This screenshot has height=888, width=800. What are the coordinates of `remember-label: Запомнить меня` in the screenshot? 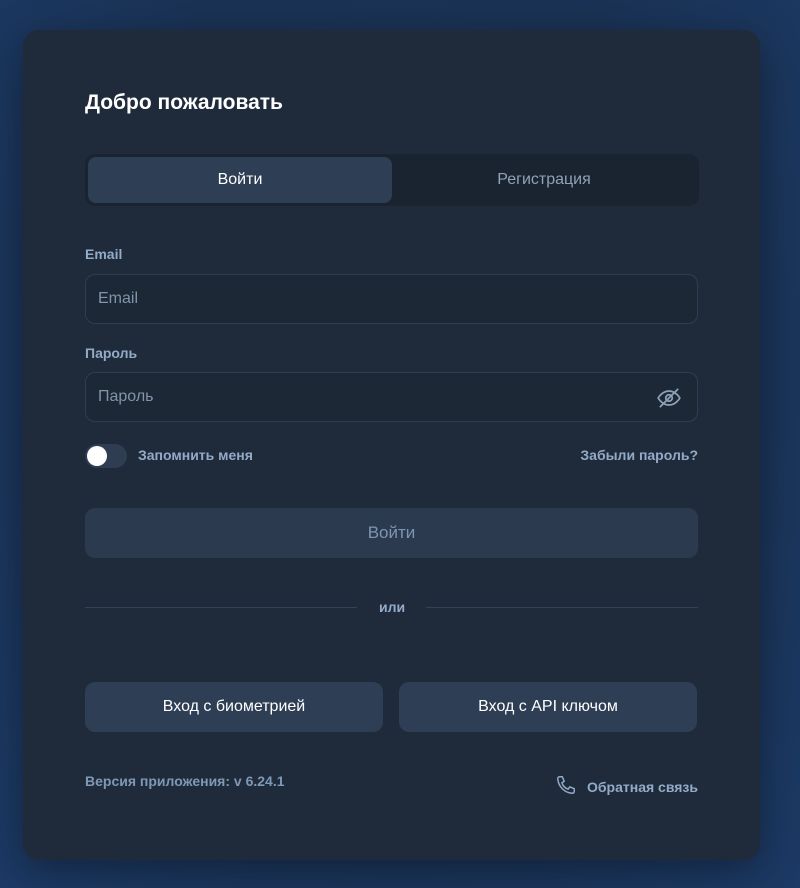 It's located at (195, 455).